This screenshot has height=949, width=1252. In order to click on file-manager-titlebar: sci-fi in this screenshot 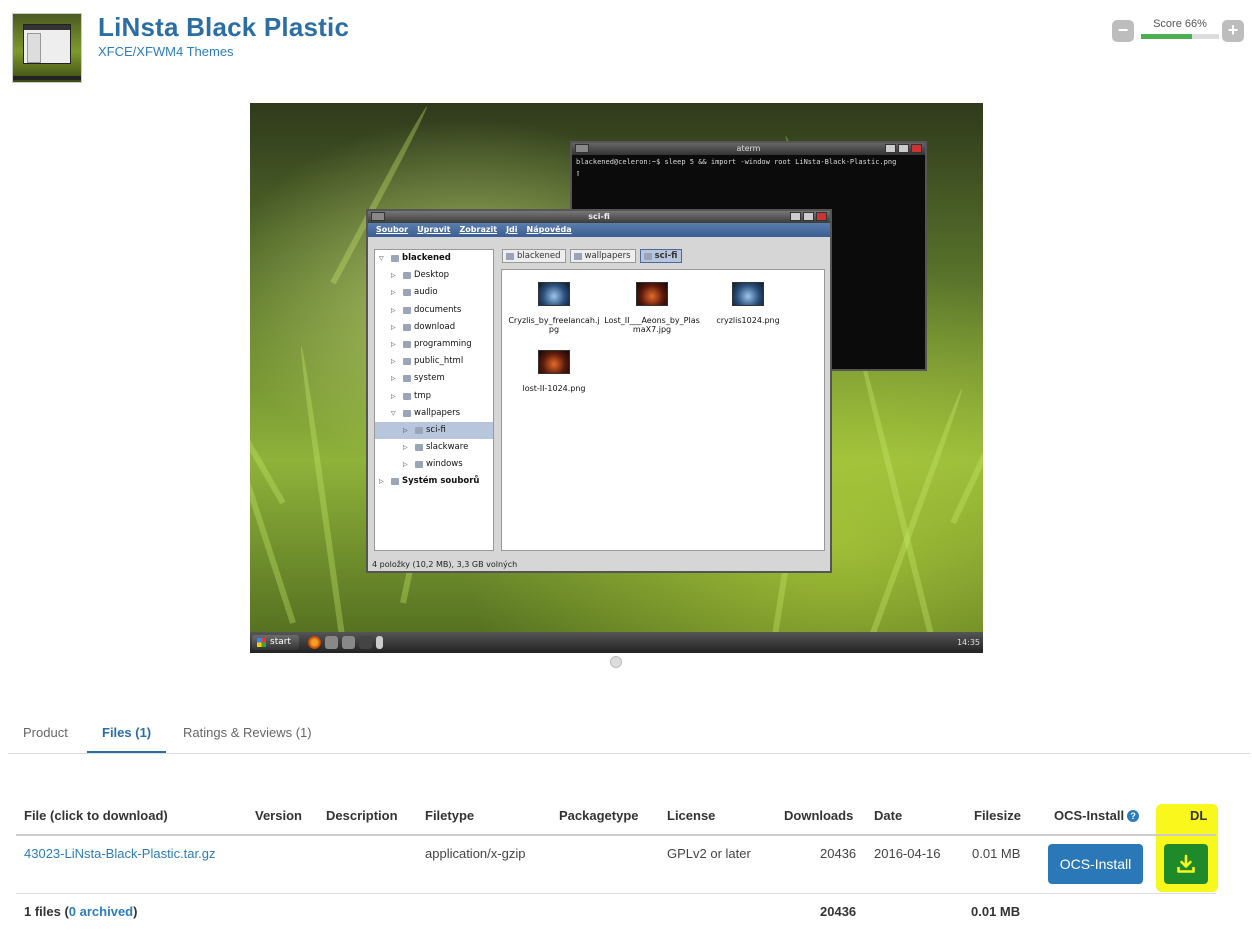, I will do `click(599, 217)`.